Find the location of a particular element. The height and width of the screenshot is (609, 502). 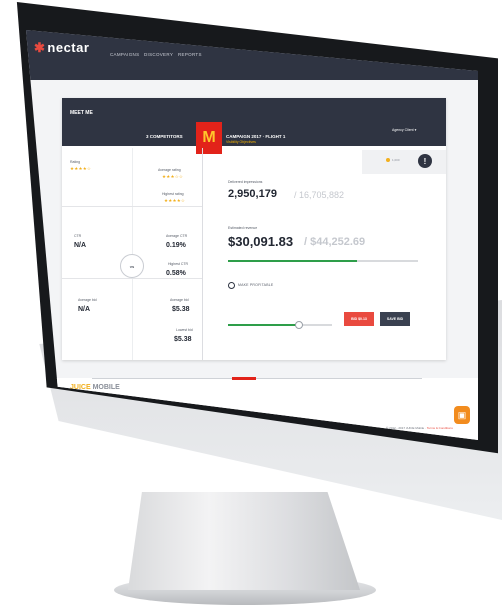

highest-ctr-value: 0.58% is located at coordinates (176, 273).